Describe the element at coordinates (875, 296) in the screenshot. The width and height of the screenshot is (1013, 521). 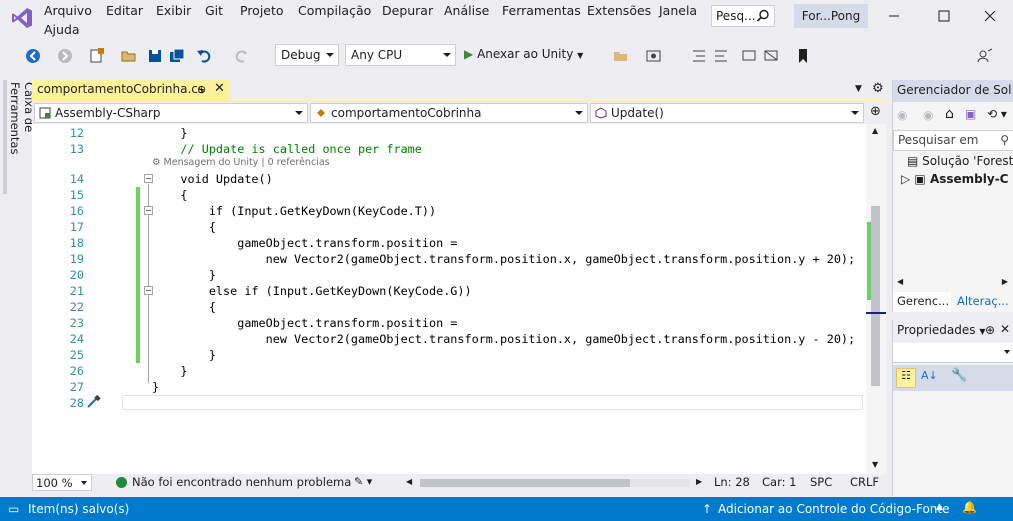
I see `scrollbar-thumb` at that location.